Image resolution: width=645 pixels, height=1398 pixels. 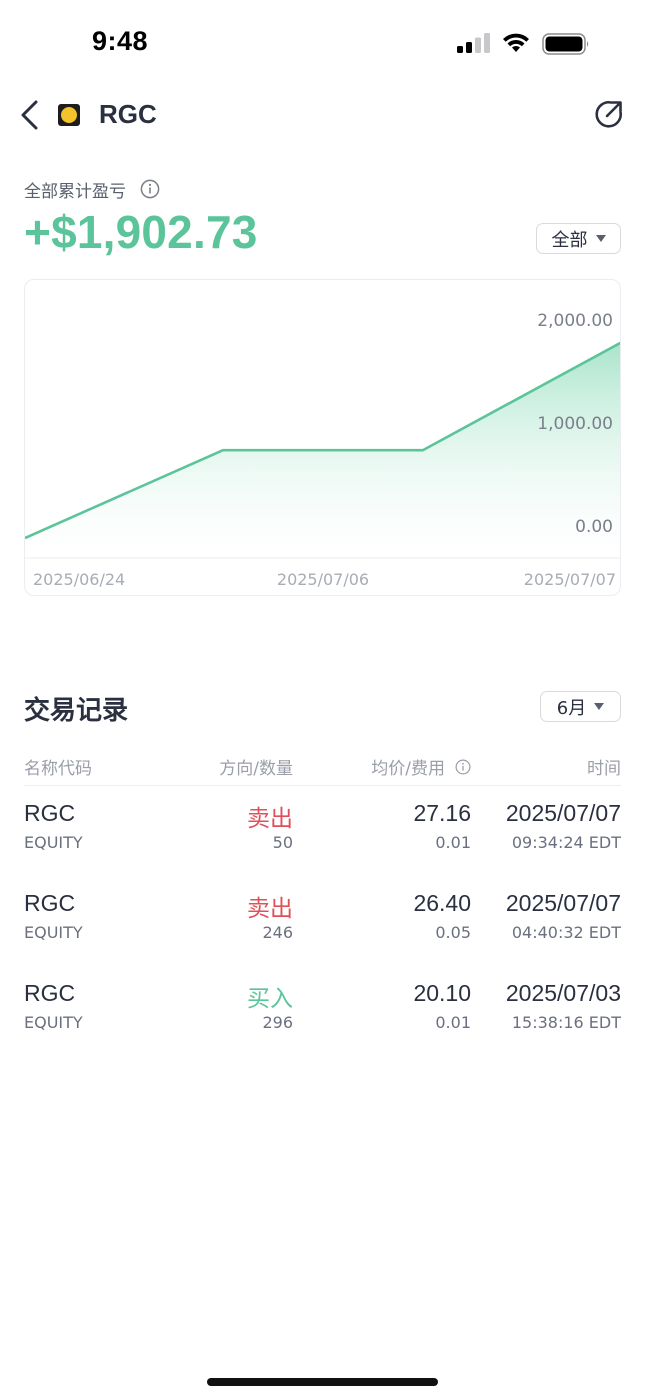 I want to click on month-dropdown: 6月, so click(x=580, y=706).